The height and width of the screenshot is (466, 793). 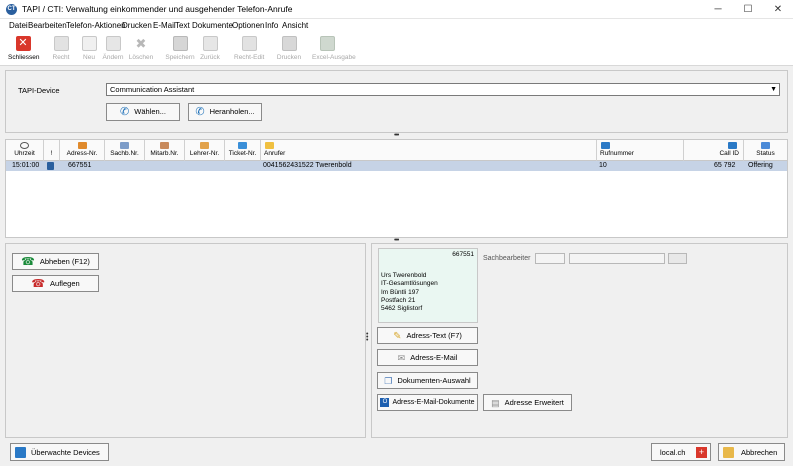 I want to click on column-lehrer-nr: Lehrer-Nr., so click(x=205, y=150).